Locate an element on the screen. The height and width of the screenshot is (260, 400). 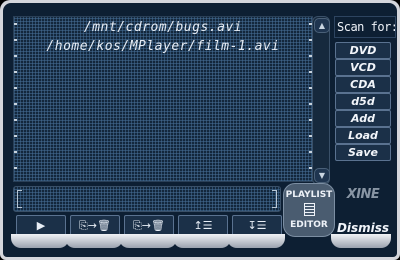
scroll-down-button: ▼ is located at coordinates (322, 175).